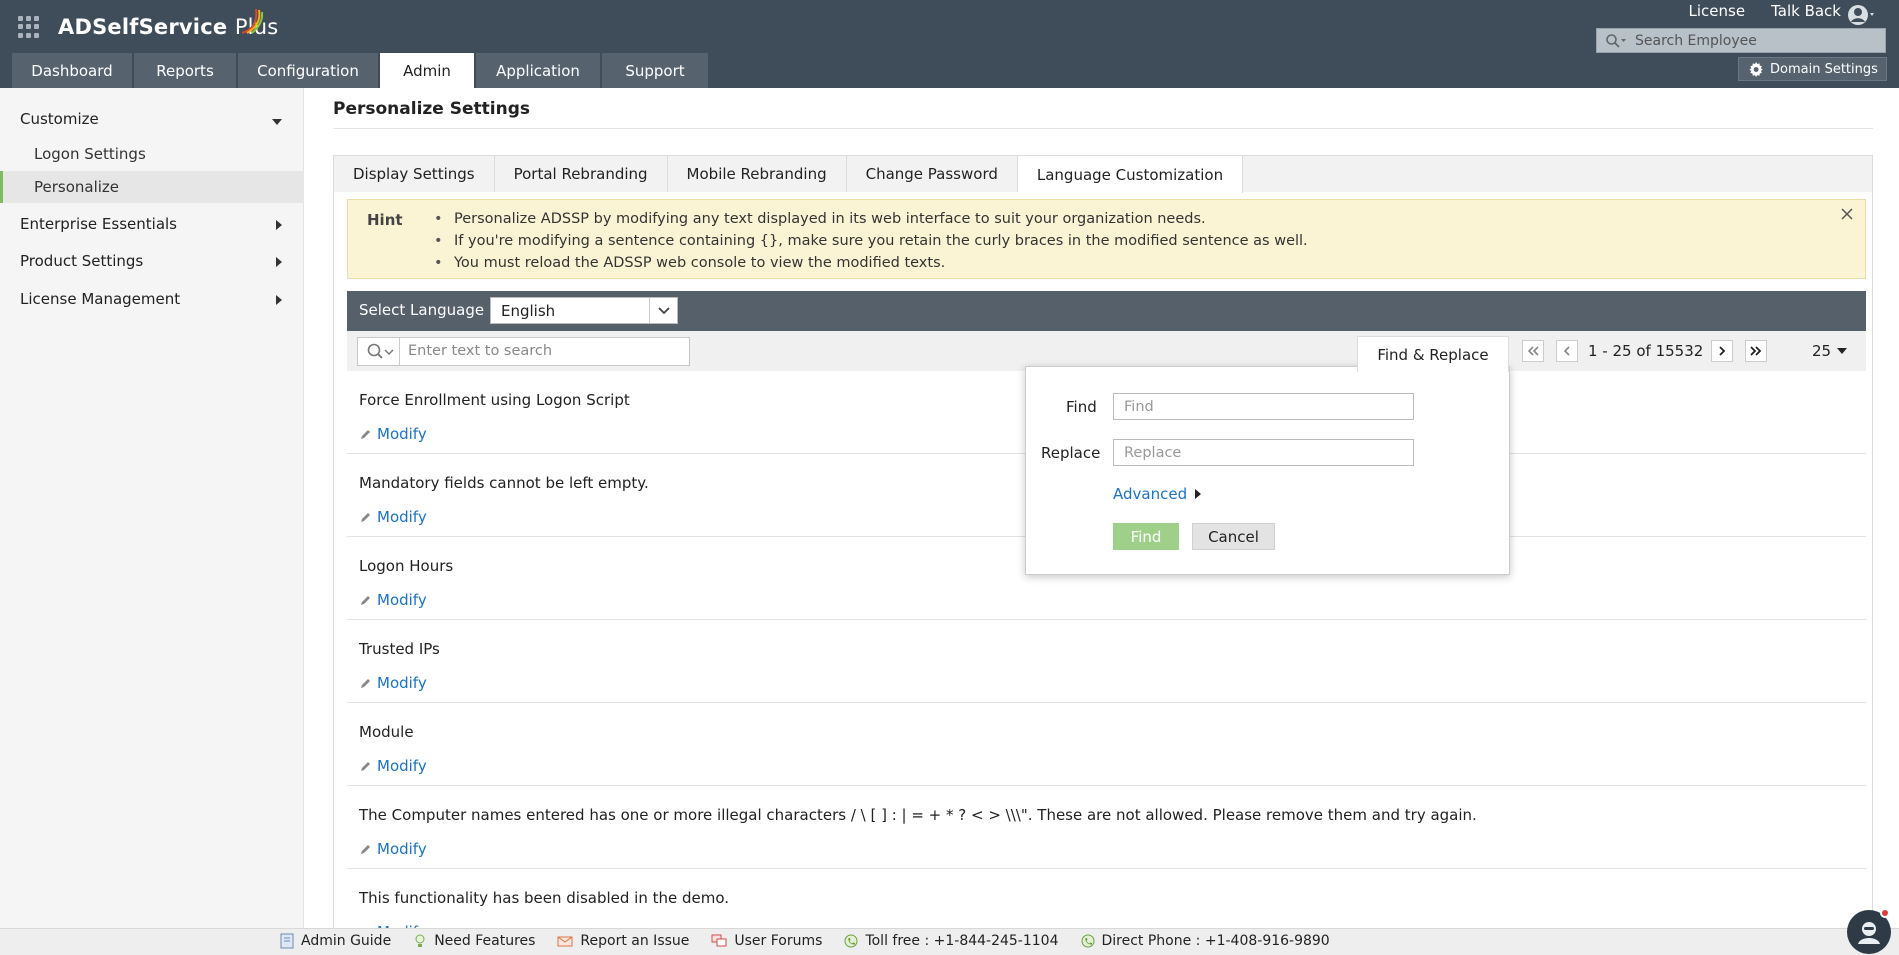  Describe the element at coordinates (29, 27) in the screenshot. I see `app-grid-icon` at that location.